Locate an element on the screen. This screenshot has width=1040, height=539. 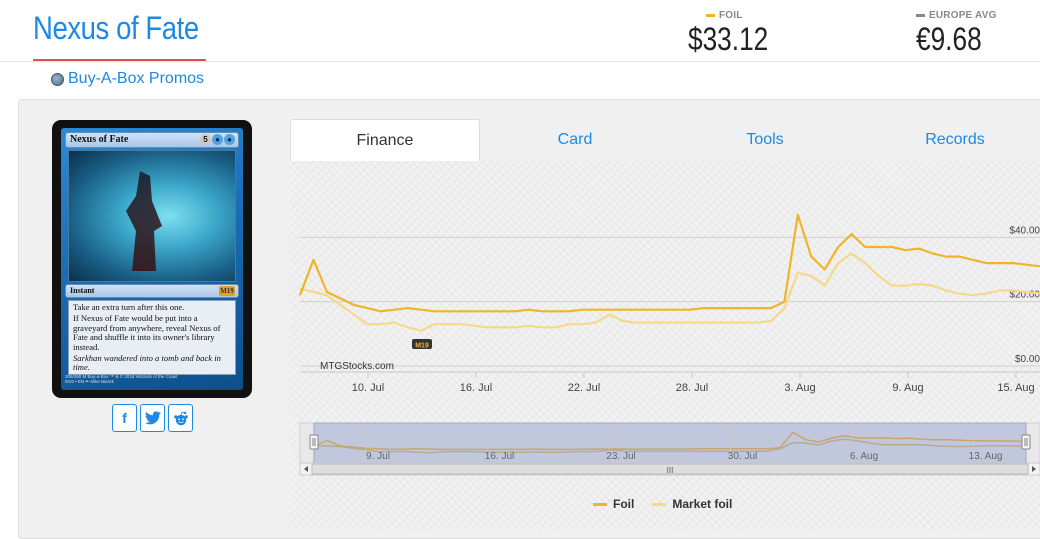
navigator-x-label: 13. Aug is located at coordinates (986, 456).